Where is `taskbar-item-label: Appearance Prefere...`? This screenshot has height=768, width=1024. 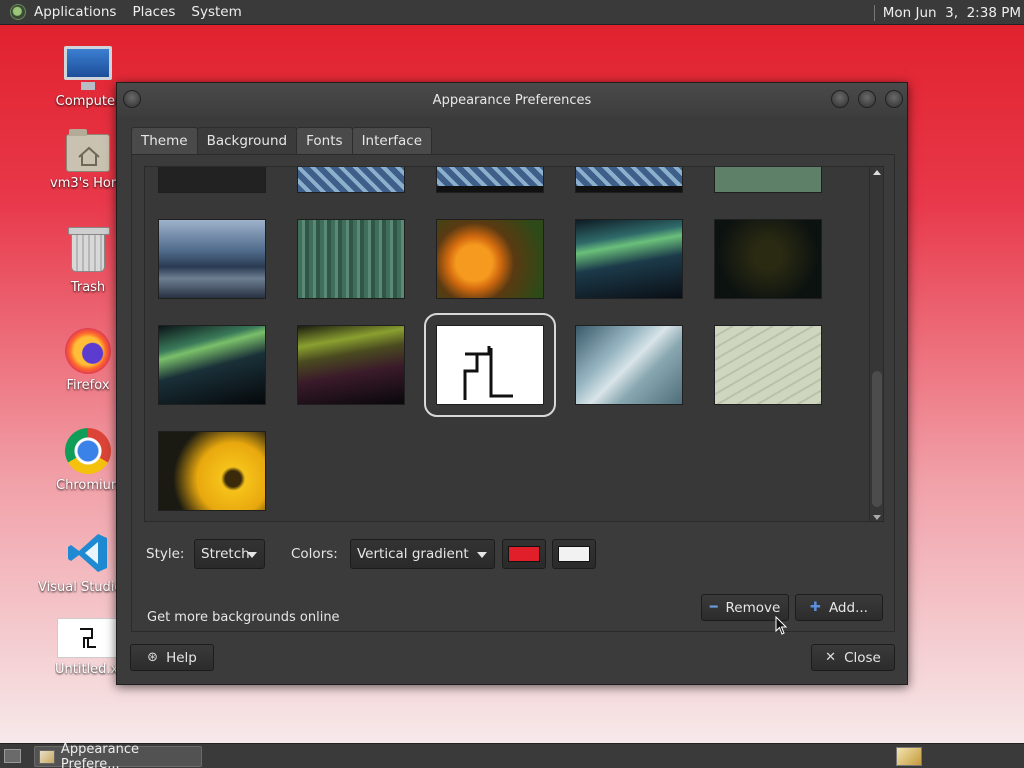 taskbar-item-label: Appearance Prefere... is located at coordinates (99, 754).